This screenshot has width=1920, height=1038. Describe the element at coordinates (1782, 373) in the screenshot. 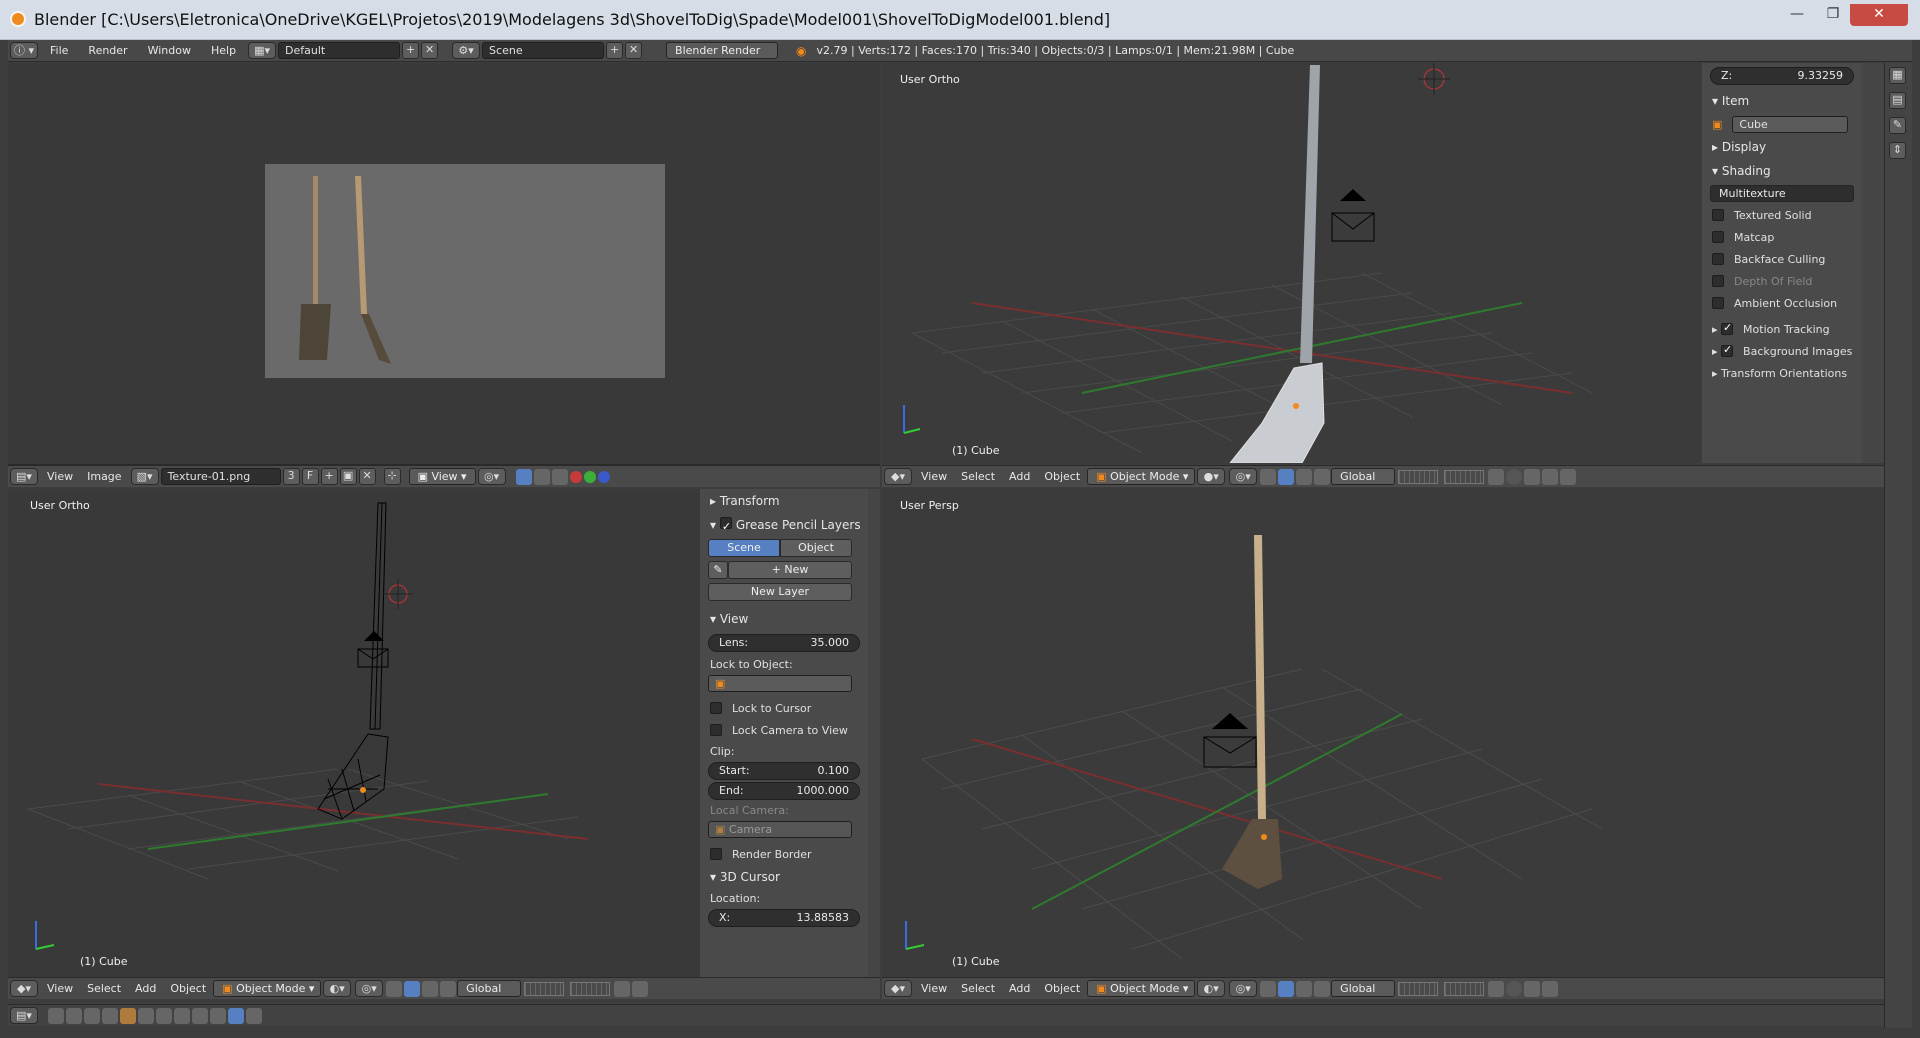

I see `transform-orientations-row: ▸ Transform Orientations` at that location.